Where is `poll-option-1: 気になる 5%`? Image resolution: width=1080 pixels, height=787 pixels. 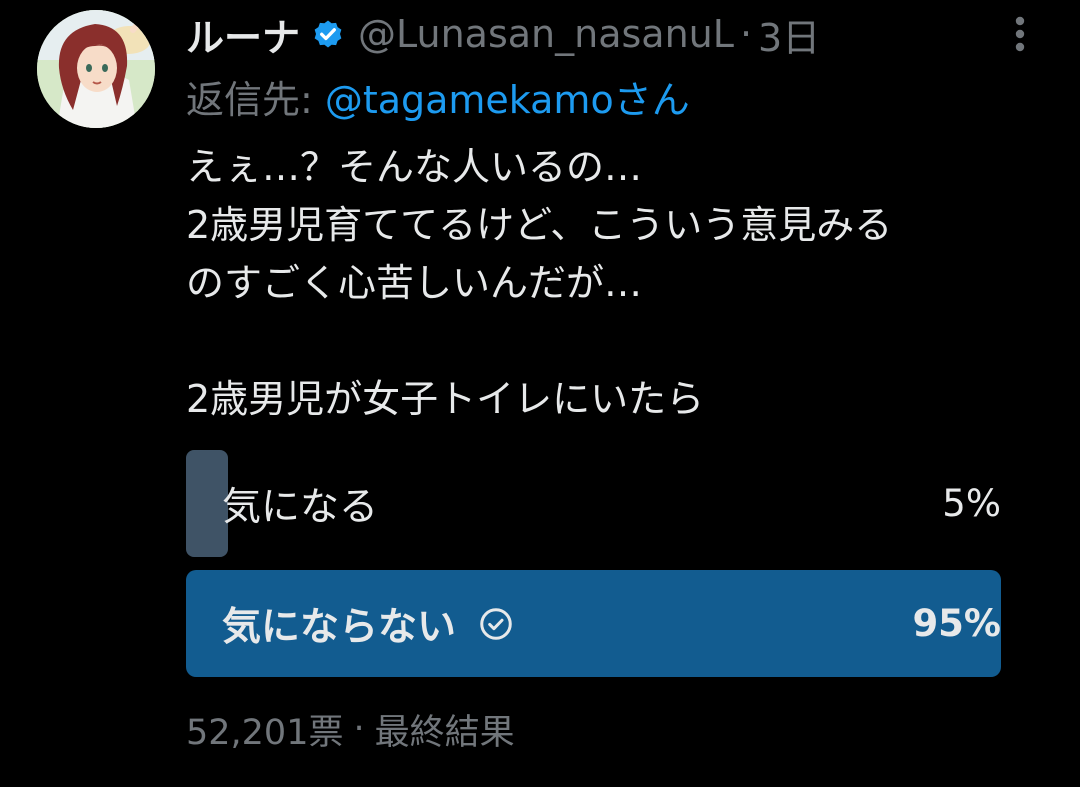 poll-option-1: 気になる 5% is located at coordinates (593, 503).